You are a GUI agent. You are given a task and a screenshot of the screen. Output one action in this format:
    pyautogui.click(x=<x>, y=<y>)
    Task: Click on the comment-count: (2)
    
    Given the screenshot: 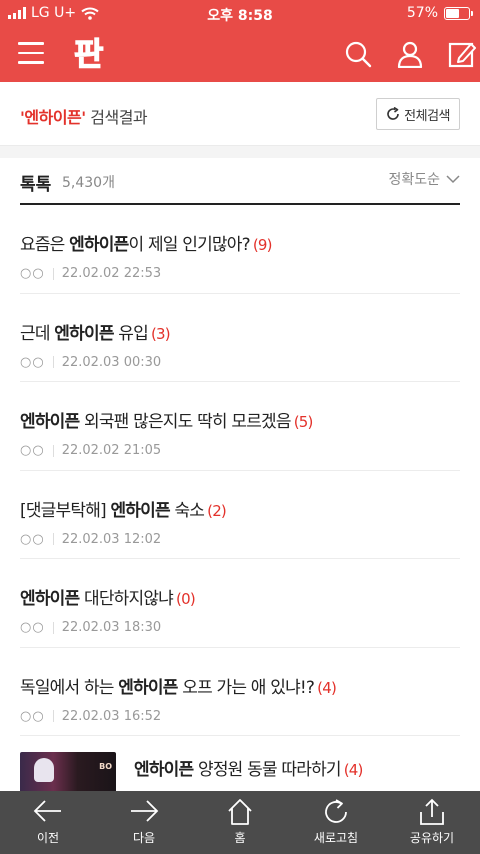 What is the action you would take?
    pyautogui.click(x=217, y=510)
    